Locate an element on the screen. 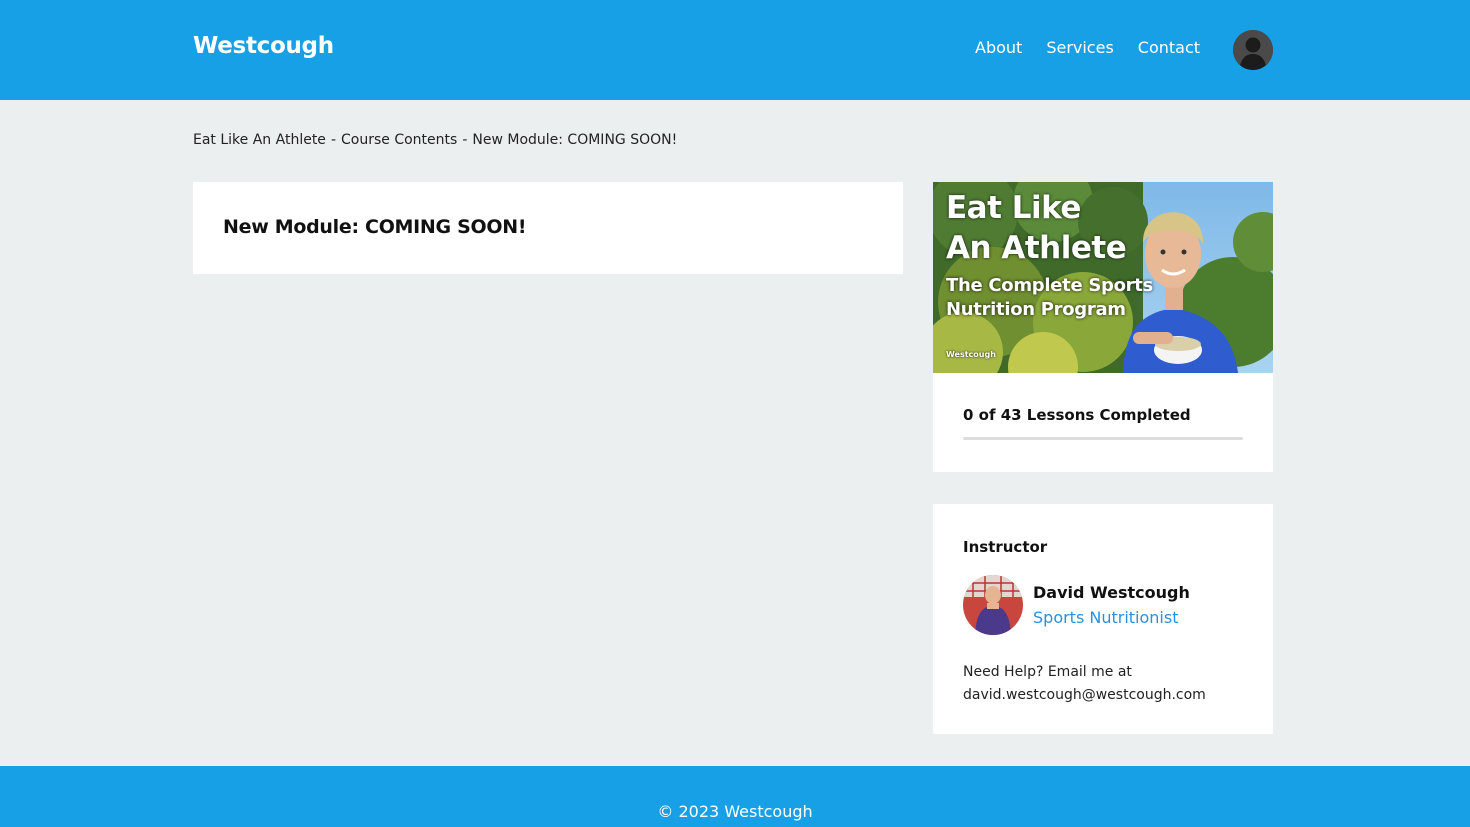 This screenshot has height=827, width=1470. instructor-avatar is located at coordinates (993, 605).